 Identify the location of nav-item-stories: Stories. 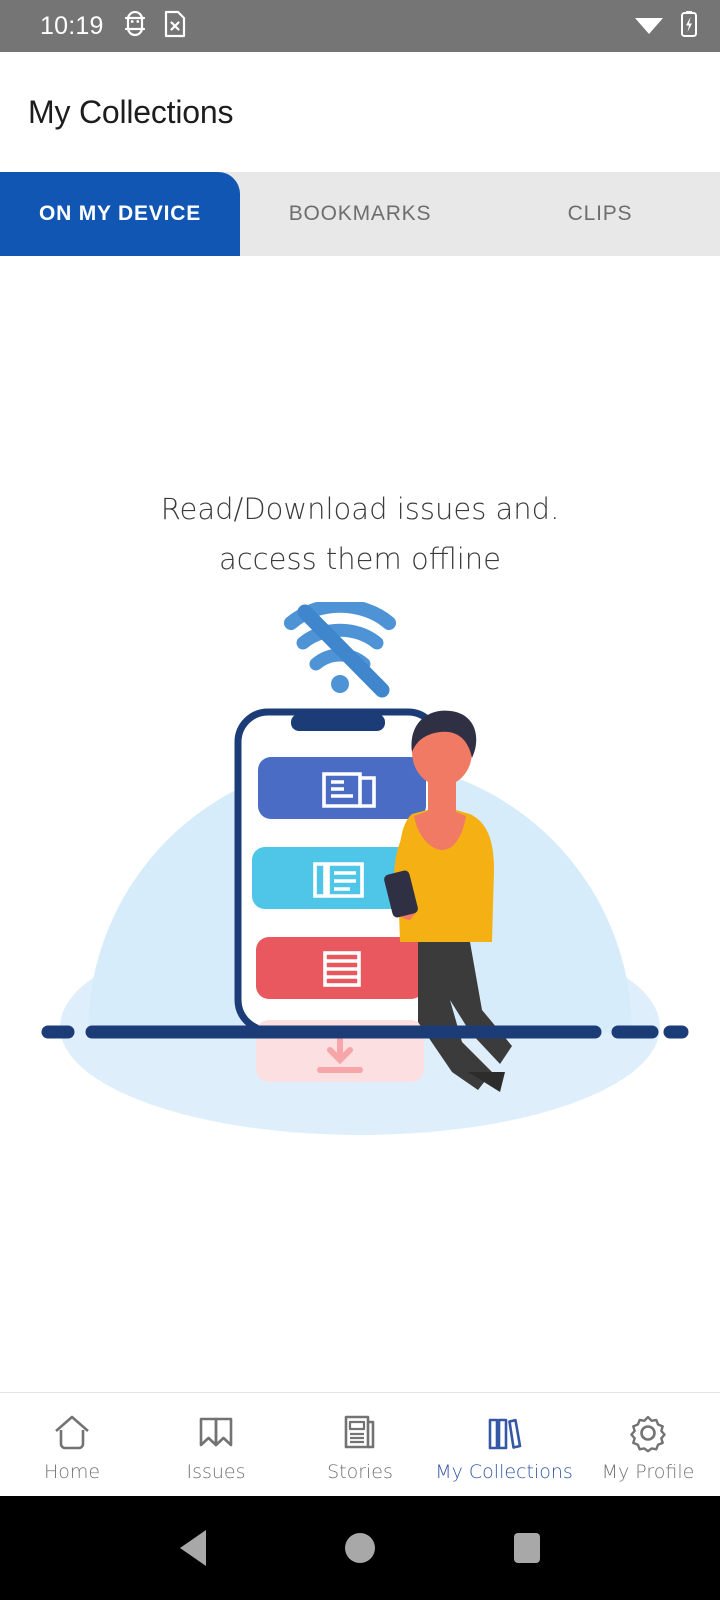
(360, 1447).